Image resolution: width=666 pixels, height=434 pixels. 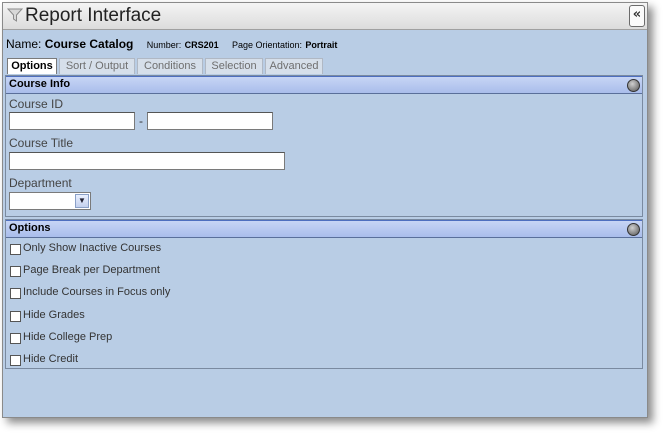 What do you see at coordinates (324, 229) in the screenshot?
I see `options-header: Options` at bounding box center [324, 229].